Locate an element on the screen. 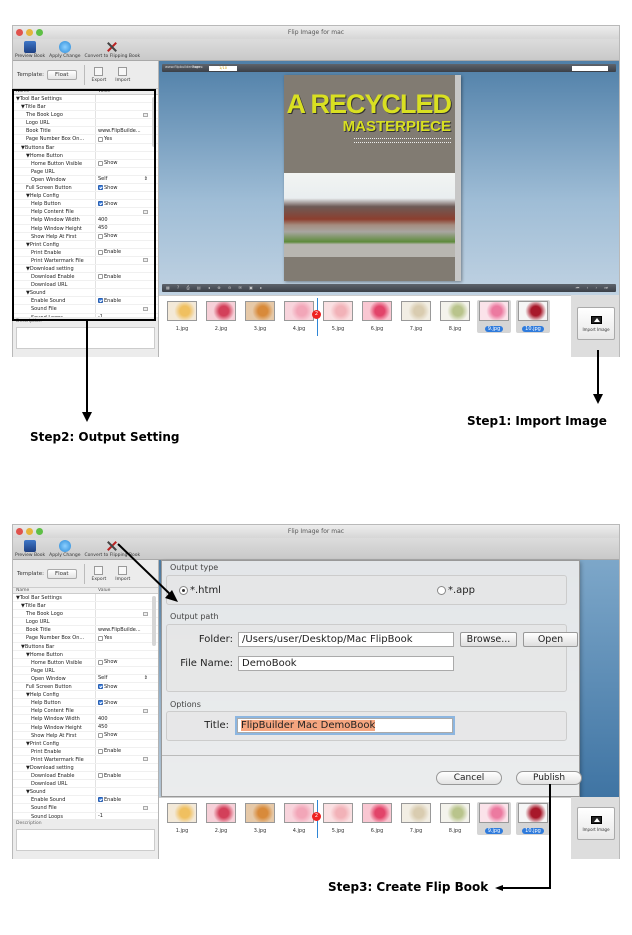 This screenshot has width=632, height=935. page-number-box: 1/10 is located at coordinates (223, 68).